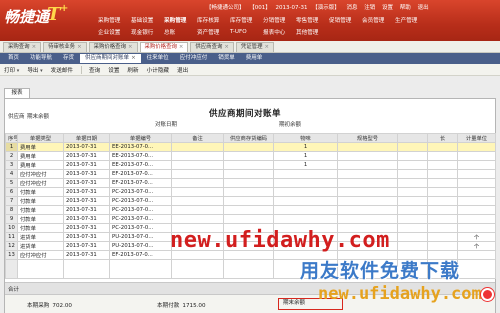 The height and width of the screenshot is (313, 500). I want to click on module-item: 其他管理, so click(312, 32).